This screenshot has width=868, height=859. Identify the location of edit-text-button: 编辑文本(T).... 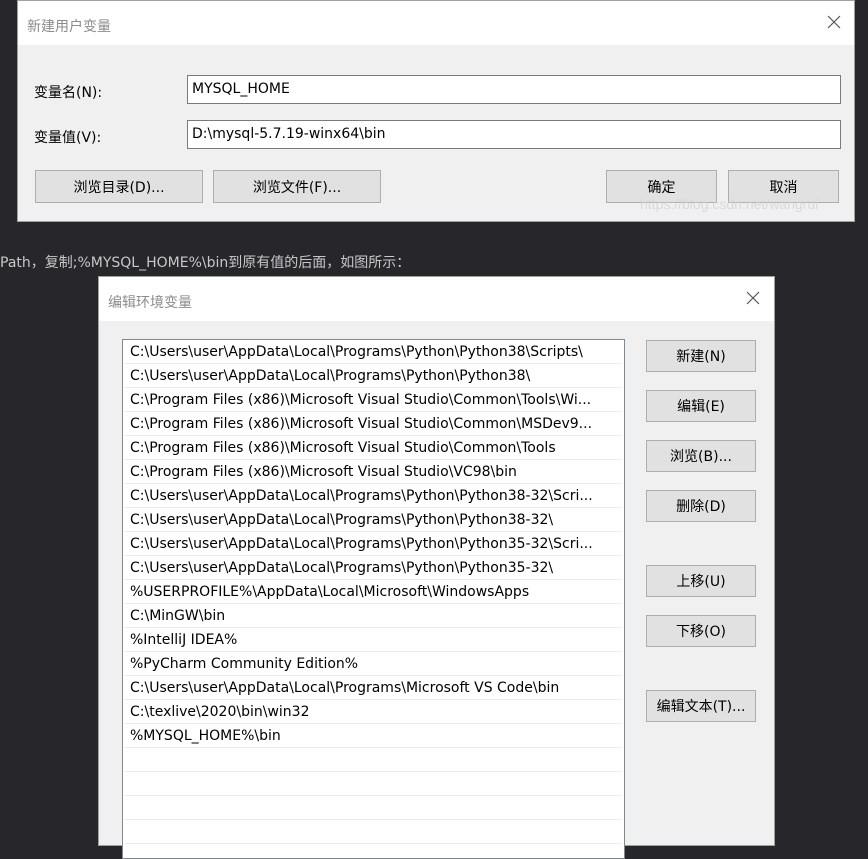
(701, 706).